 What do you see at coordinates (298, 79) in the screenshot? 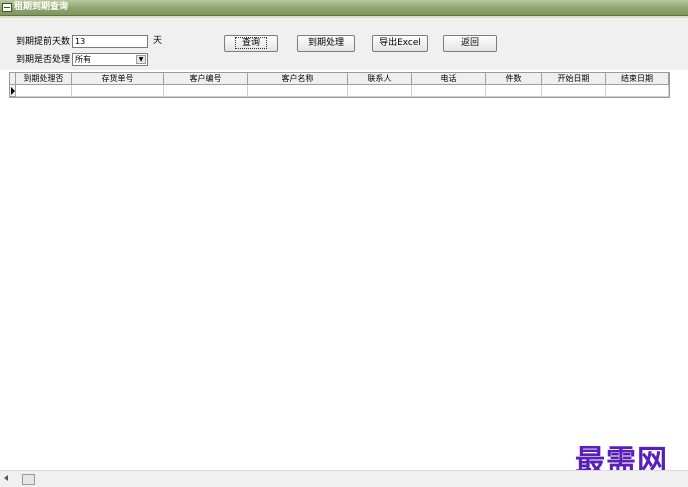
I see `col-header-customer-name: 客户名称` at bounding box center [298, 79].